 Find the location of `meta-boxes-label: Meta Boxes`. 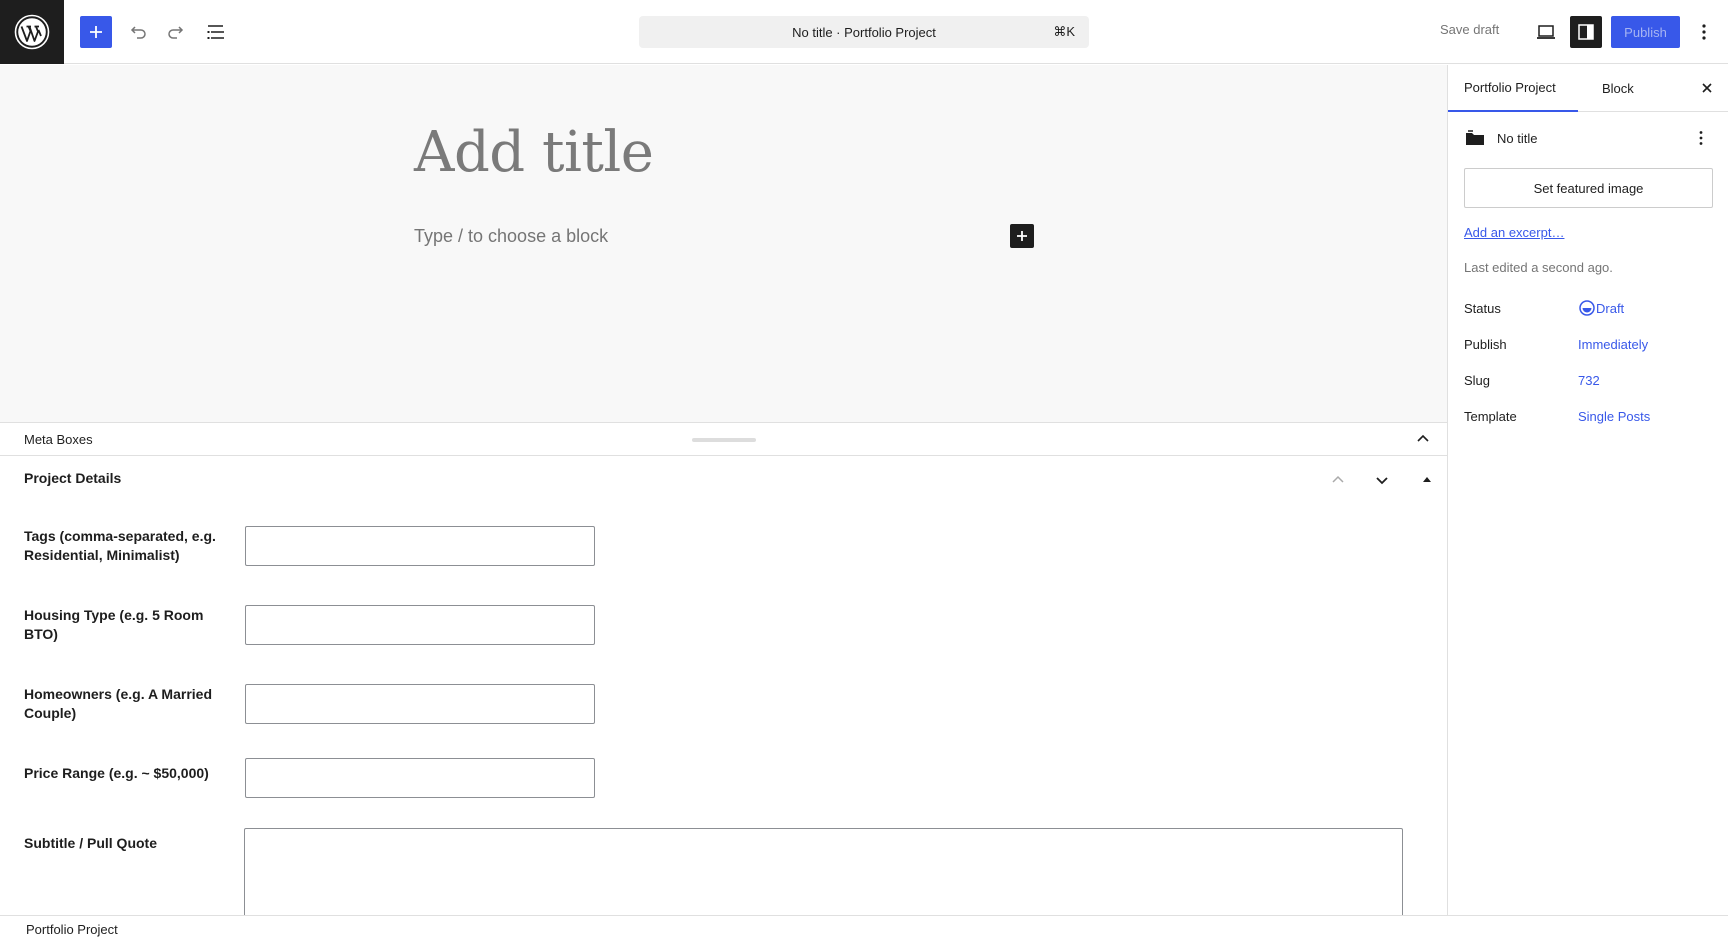

meta-boxes-label: Meta Boxes is located at coordinates (58, 439).